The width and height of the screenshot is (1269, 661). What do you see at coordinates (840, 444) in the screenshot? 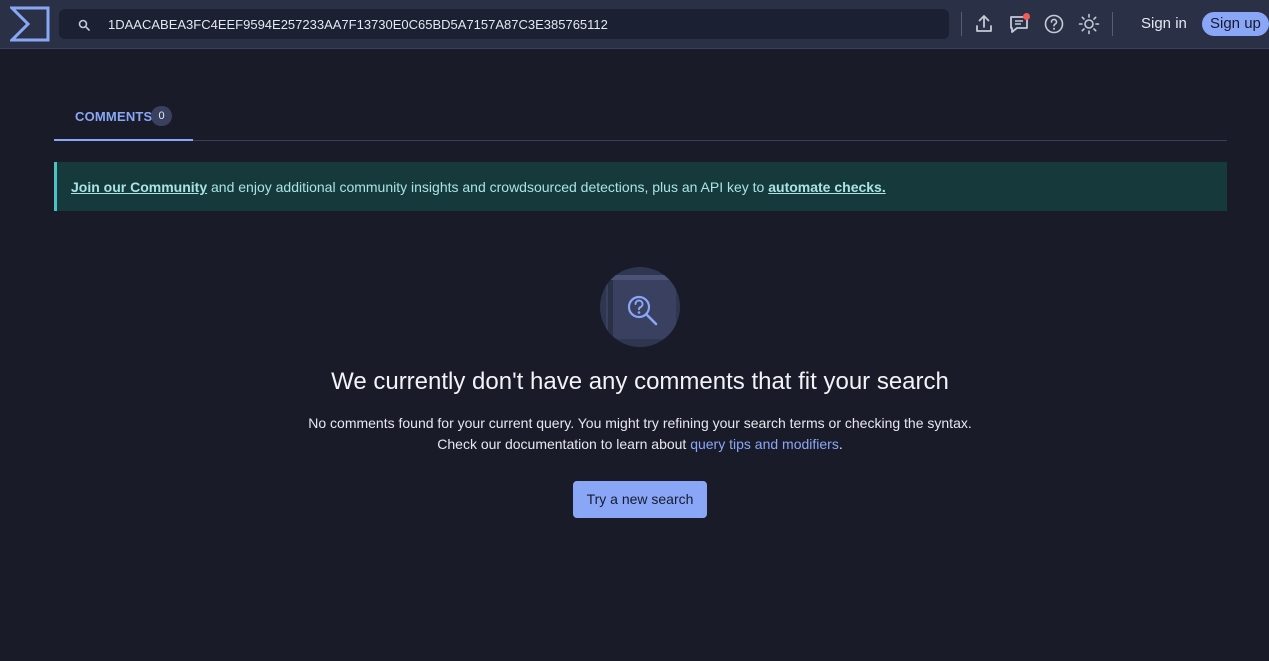
I see `empty-state-line-2-end: .` at bounding box center [840, 444].